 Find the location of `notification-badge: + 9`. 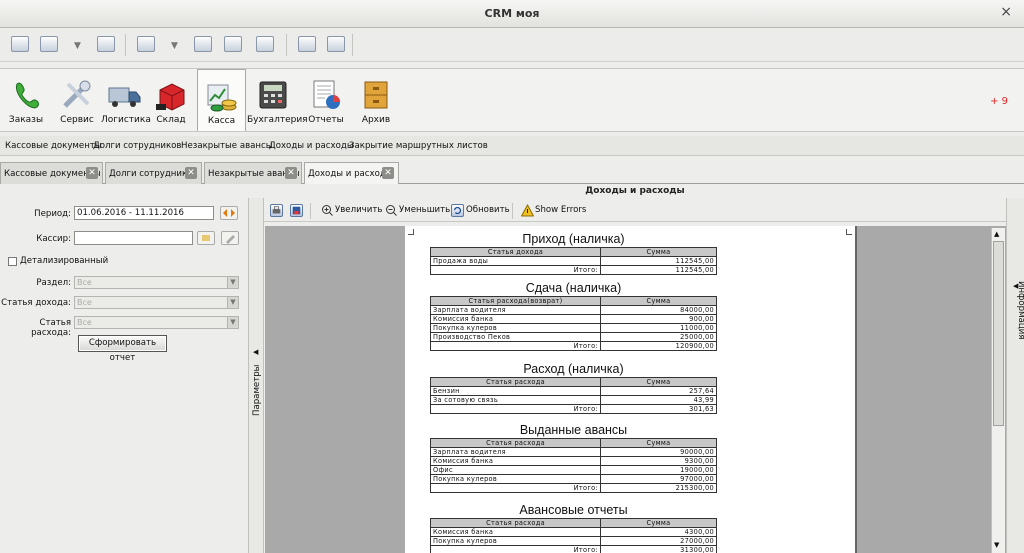

notification-badge: + 9 is located at coordinates (999, 101).